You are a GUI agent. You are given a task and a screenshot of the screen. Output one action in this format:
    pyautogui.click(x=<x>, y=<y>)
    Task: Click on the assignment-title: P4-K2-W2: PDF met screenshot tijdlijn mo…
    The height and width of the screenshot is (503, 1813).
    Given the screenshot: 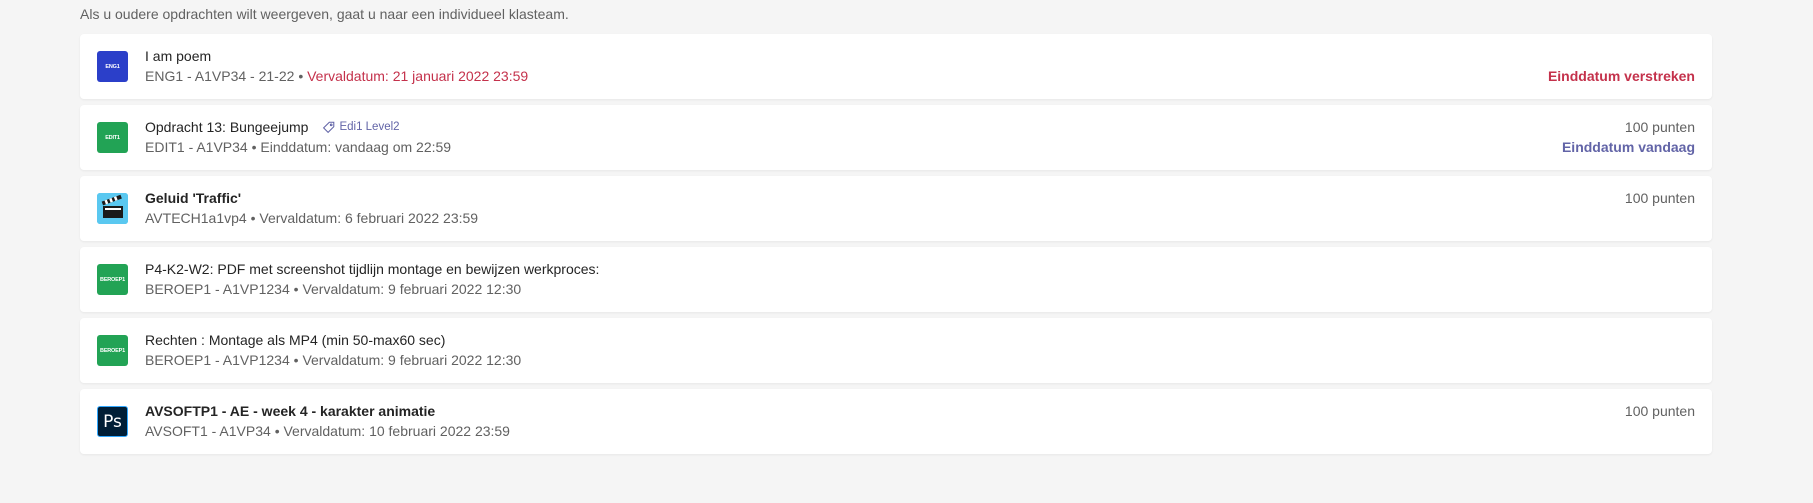 What is the action you would take?
    pyautogui.click(x=372, y=269)
    